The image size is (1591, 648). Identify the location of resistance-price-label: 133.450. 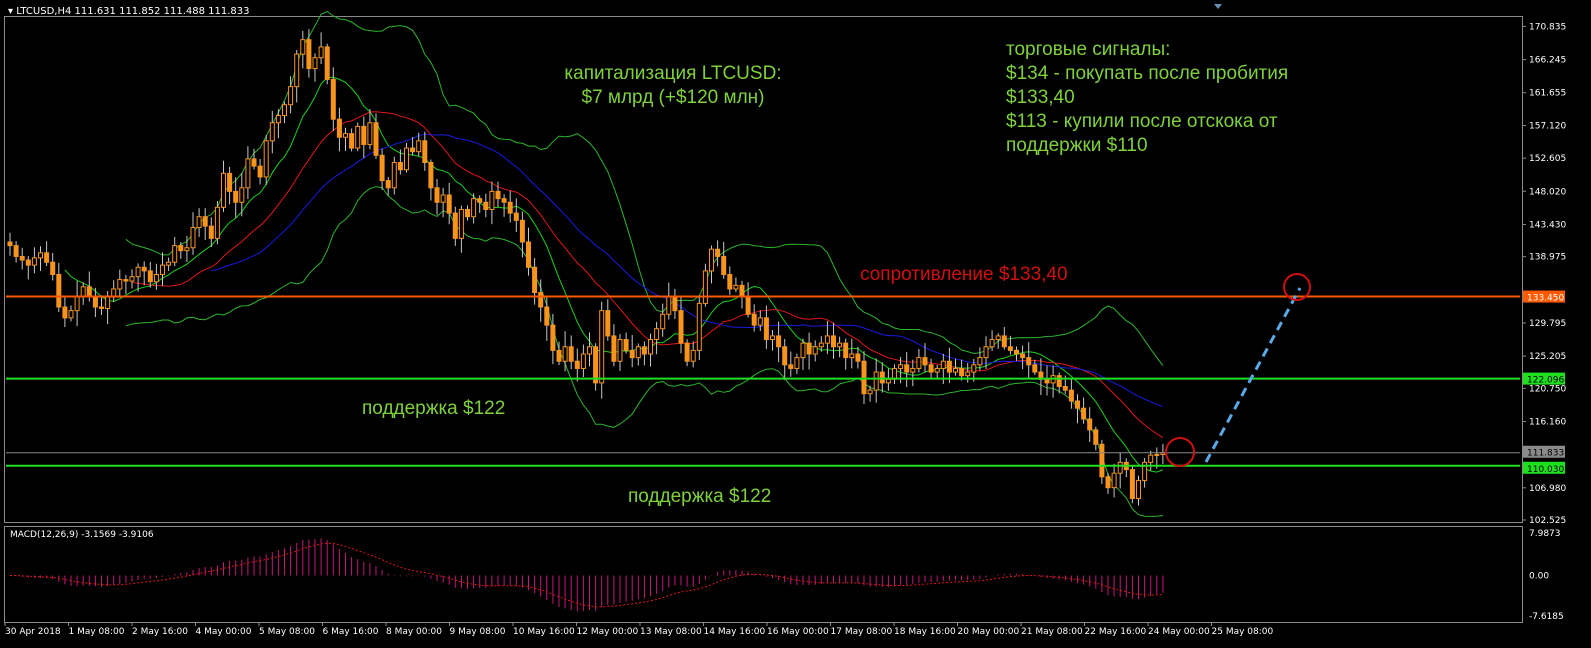
(1545, 299).